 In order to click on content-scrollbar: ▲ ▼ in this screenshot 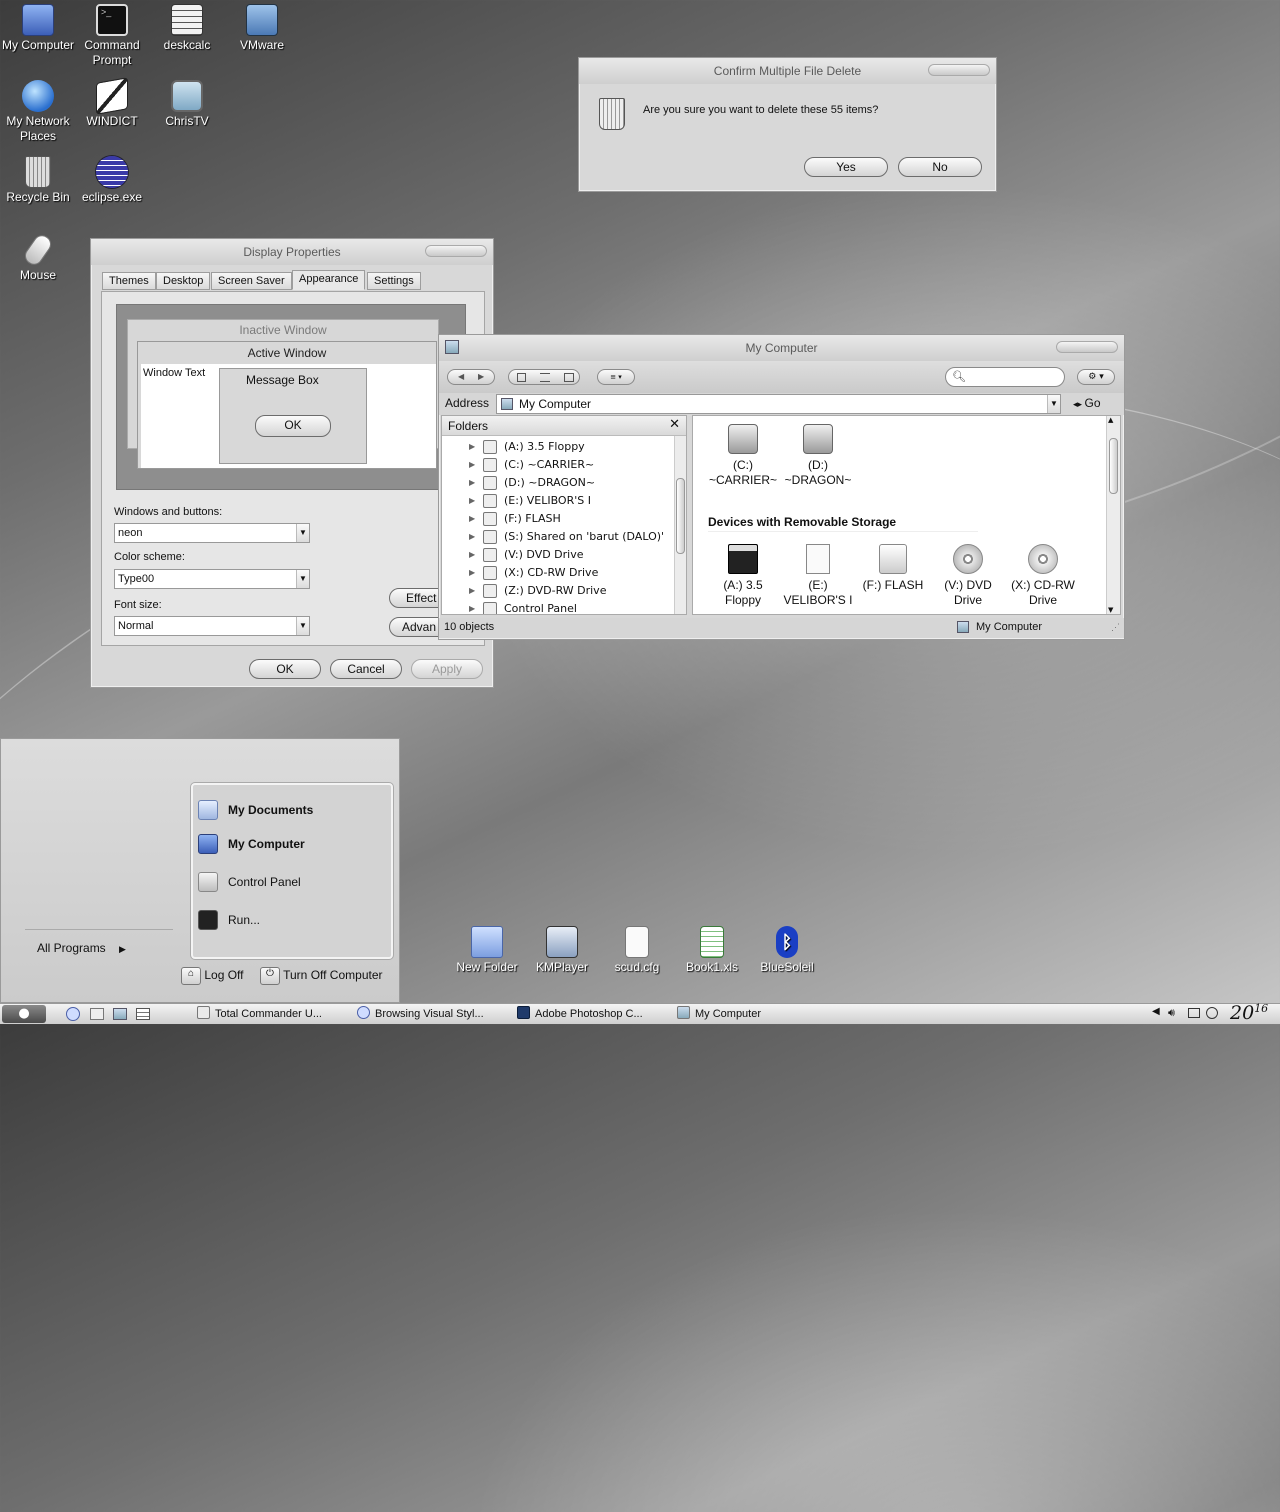, I will do `click(1113, 515)`.